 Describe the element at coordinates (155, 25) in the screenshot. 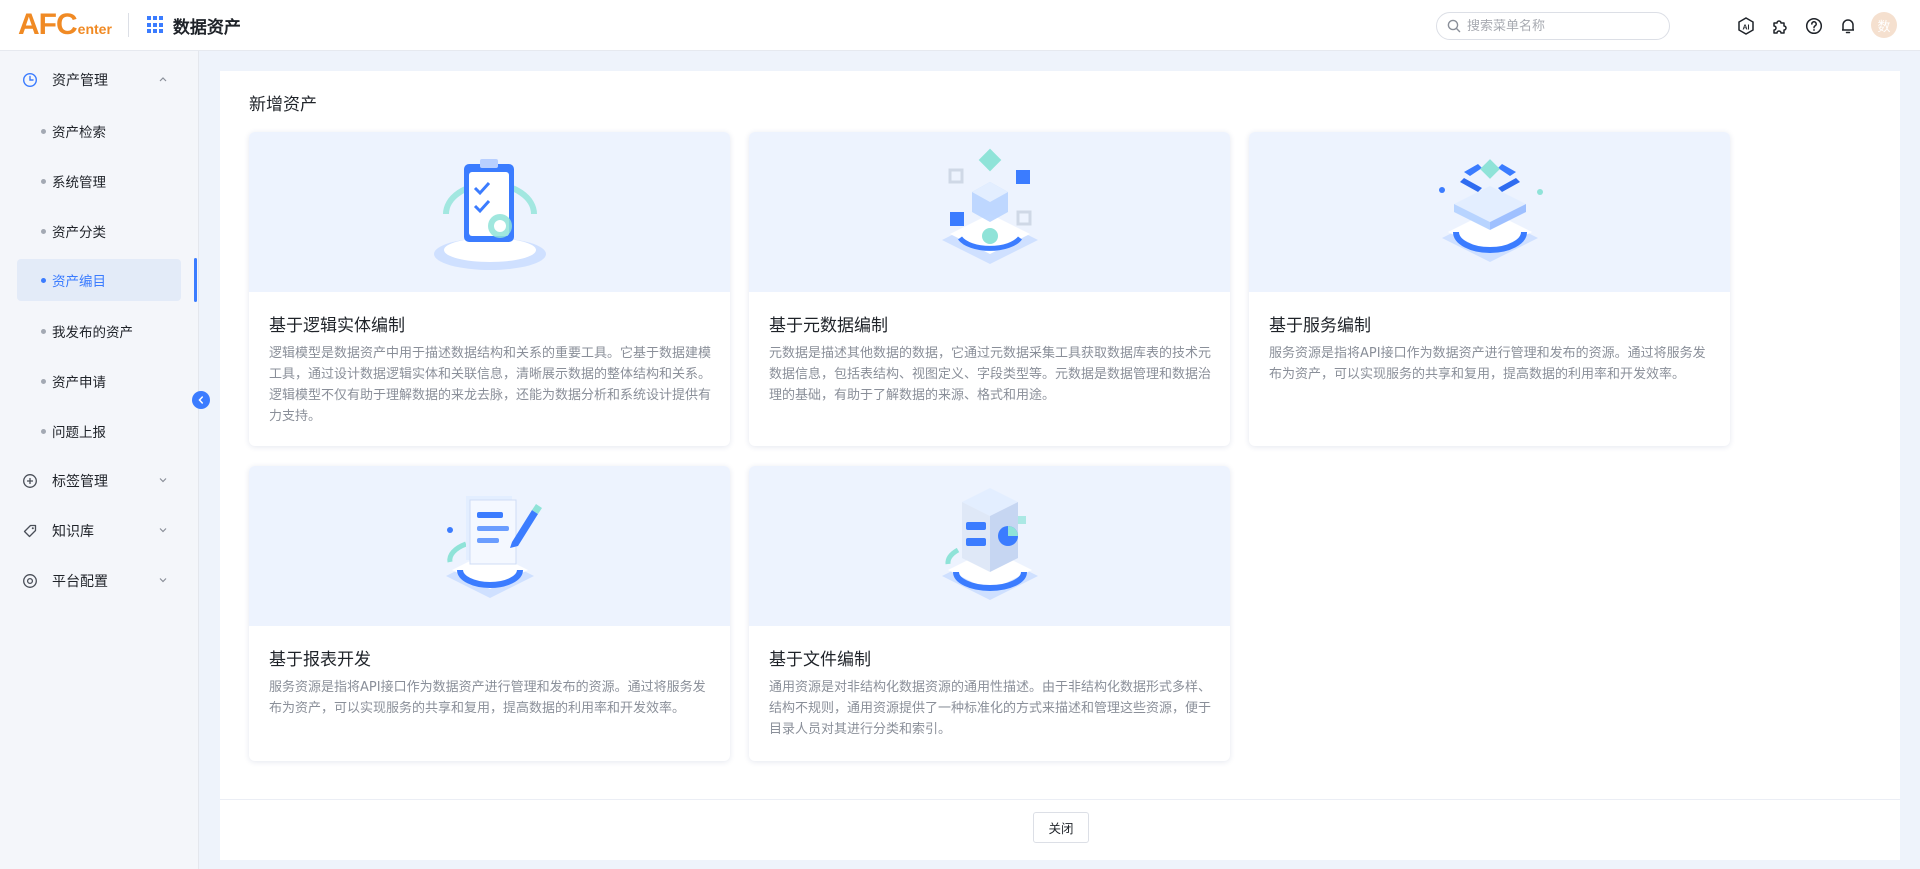

I see `apps-grid-icon` at that location.